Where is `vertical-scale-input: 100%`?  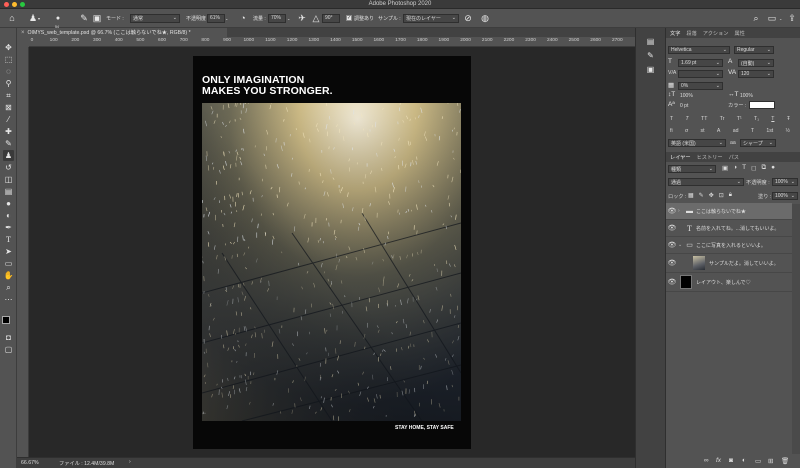 vertical-scale-input: 100% is located at coordinates (700, 96).